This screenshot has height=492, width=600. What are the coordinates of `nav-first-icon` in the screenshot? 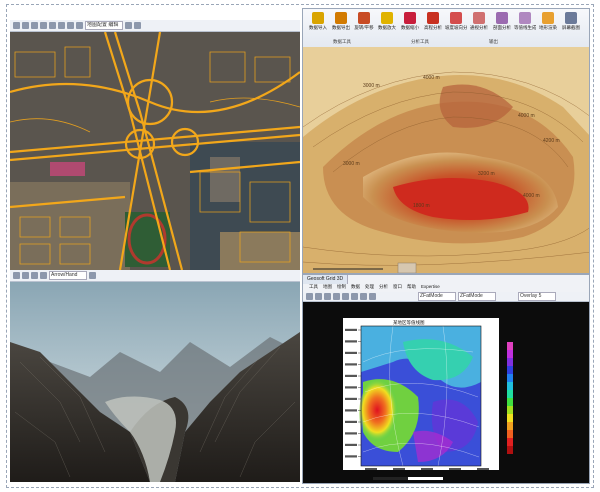 It's located at (16, 275).